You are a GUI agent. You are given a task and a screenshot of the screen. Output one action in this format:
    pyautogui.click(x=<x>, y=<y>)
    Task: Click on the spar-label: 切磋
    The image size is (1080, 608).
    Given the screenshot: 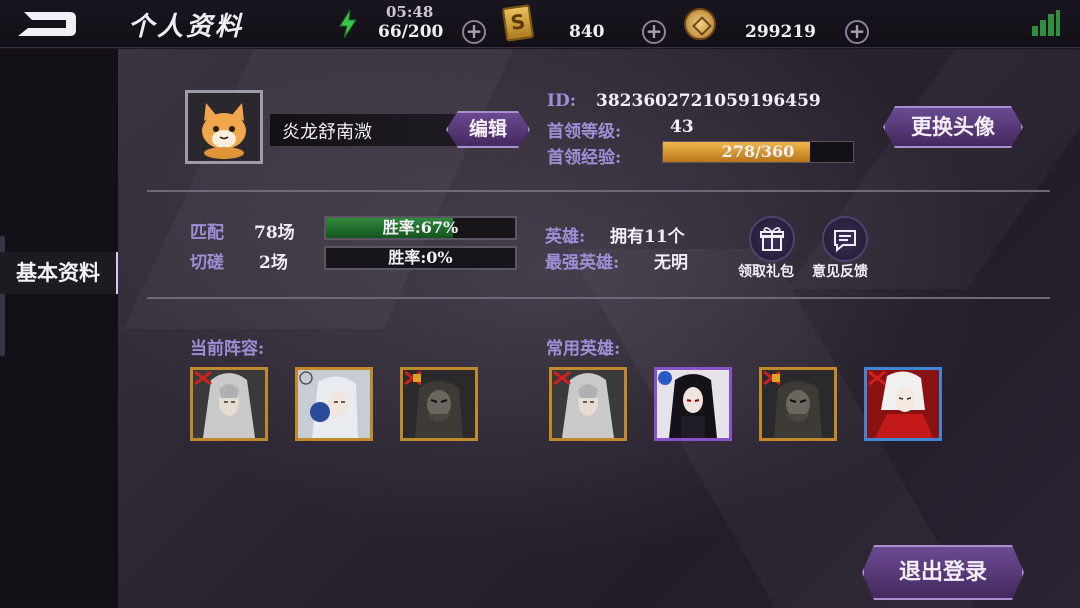 What is the action you would take?
    pyautogui.click(x=207, y=263)
    